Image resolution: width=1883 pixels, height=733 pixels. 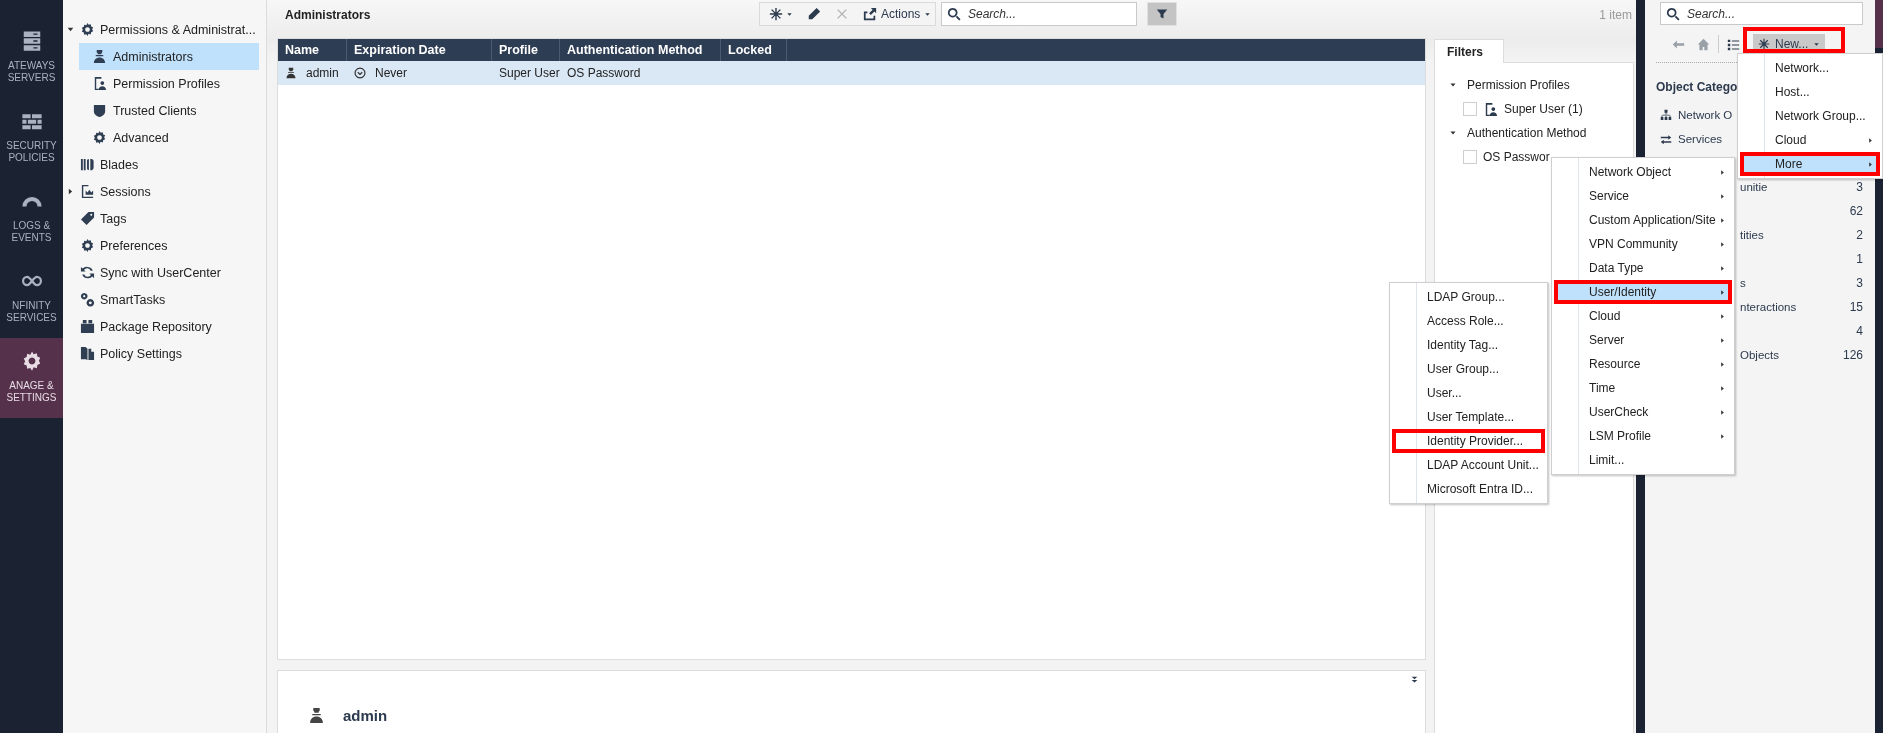 I want to click on tag-icon, so click(x=87, y=218).